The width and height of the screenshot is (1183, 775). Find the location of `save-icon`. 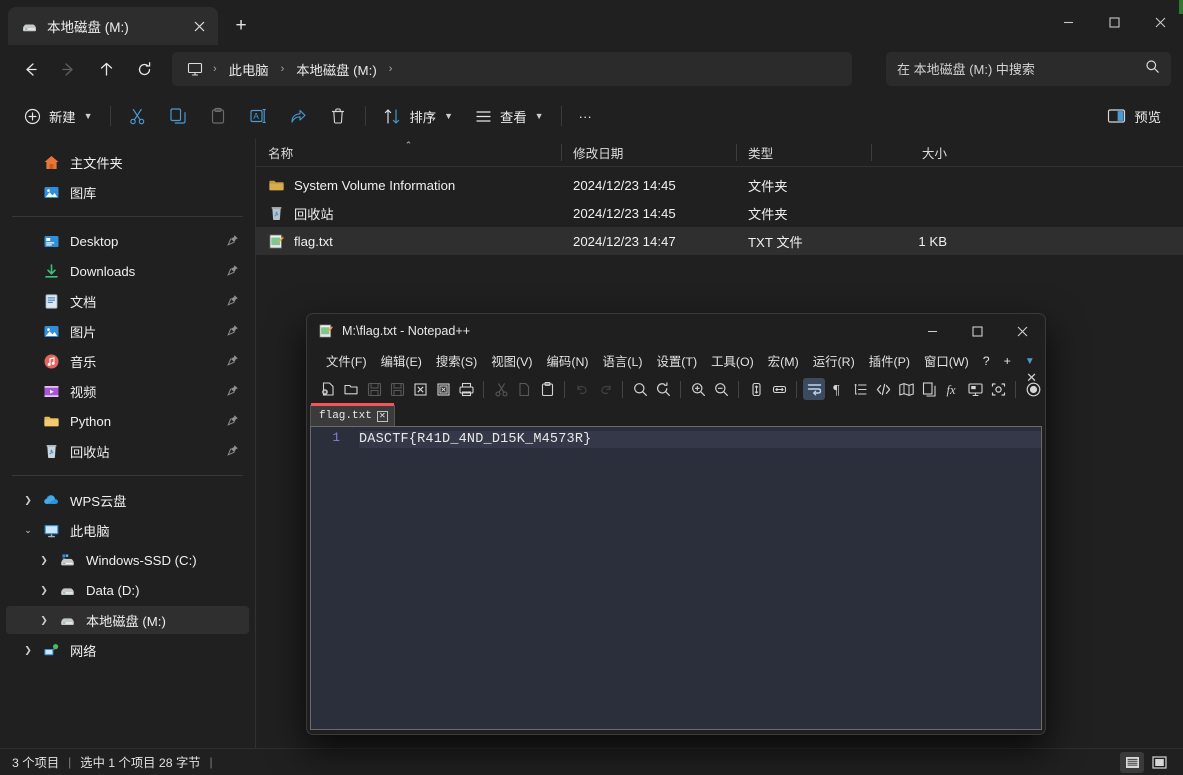

save-icon is located at coordinates (374, 389).